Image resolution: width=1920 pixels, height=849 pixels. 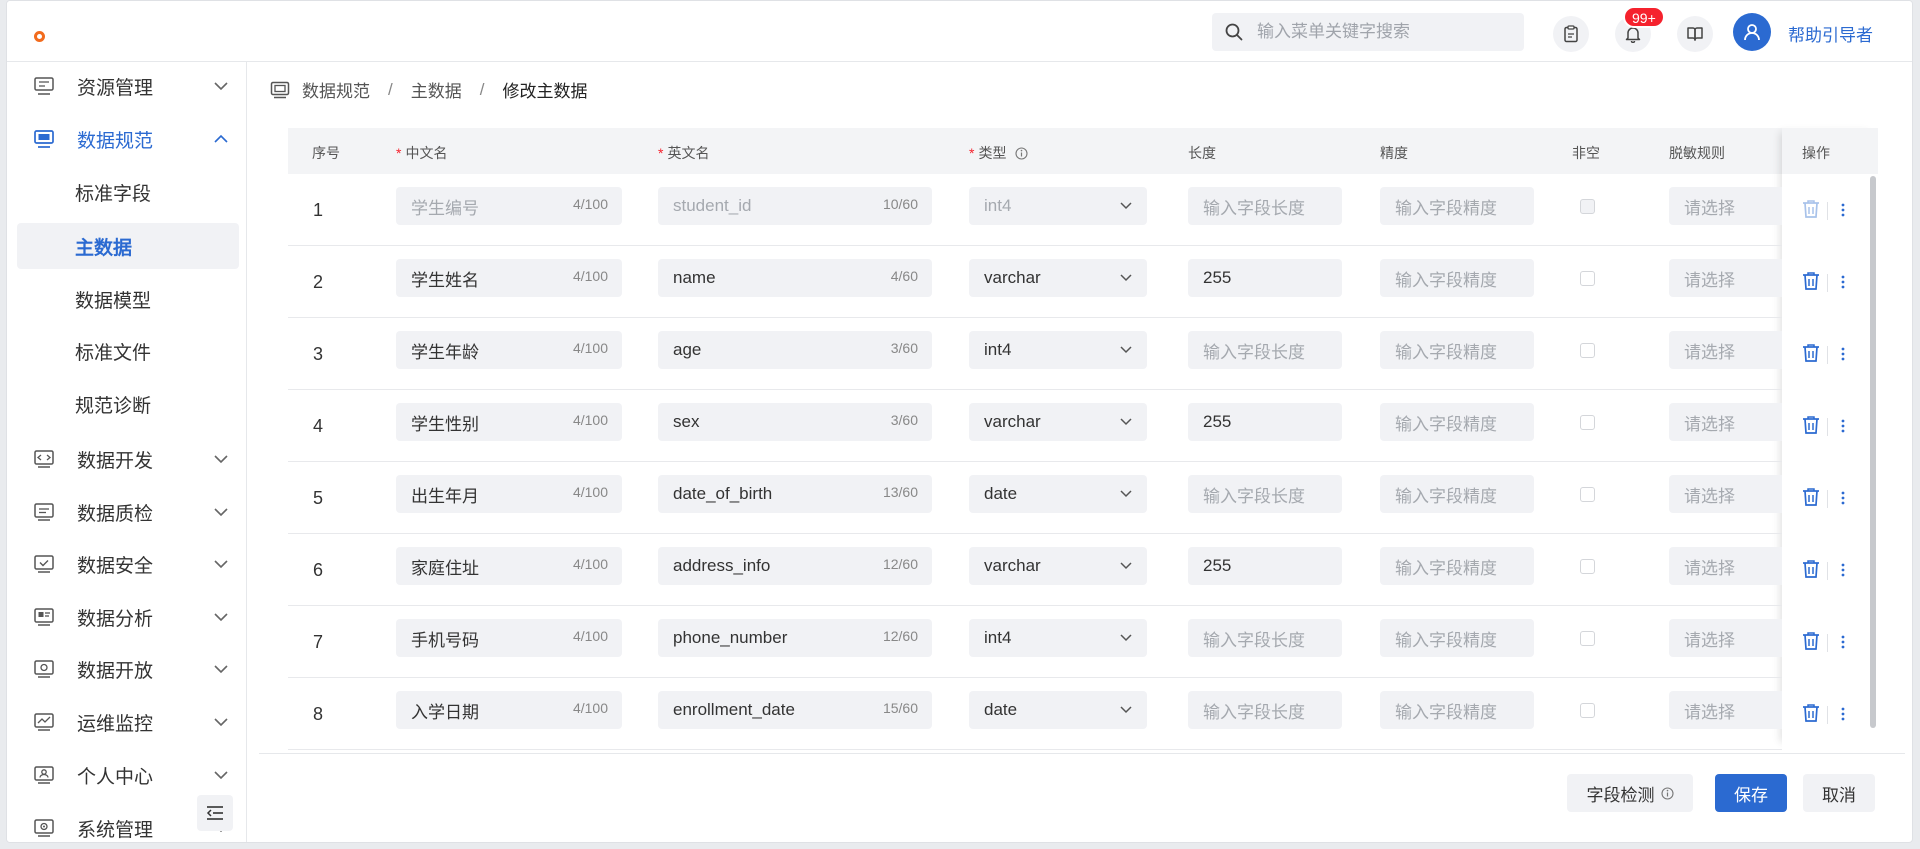 I want to click on cn-name-input: 出生年月 4/100, so click(x=509, y=494).